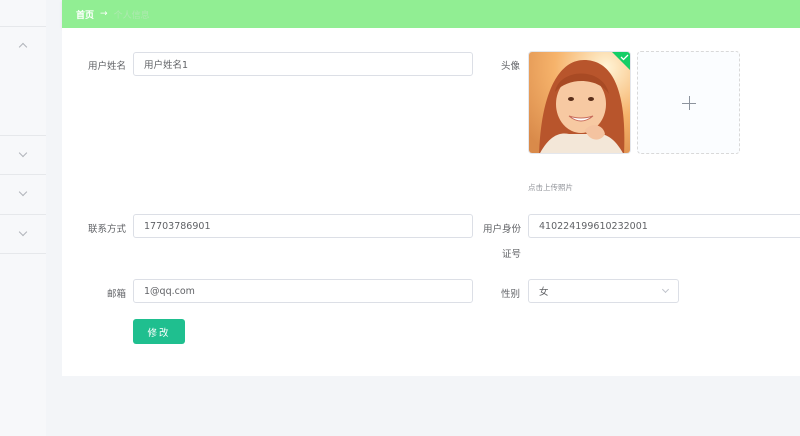 The width and height of the screenshot is (800, 436). What do you see at coordinates (85, 14) in the screenshot?
I see `breadcrumb-home: 首页` at bounding box center [85, 14].